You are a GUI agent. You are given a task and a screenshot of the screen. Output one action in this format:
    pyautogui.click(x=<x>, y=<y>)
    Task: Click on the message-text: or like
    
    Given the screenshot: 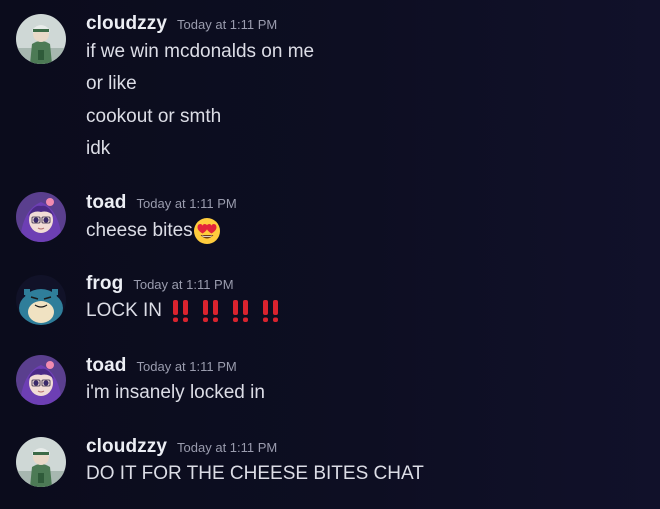 What is the action you would take?
    pyautogui.click(x=111, y=83)
    